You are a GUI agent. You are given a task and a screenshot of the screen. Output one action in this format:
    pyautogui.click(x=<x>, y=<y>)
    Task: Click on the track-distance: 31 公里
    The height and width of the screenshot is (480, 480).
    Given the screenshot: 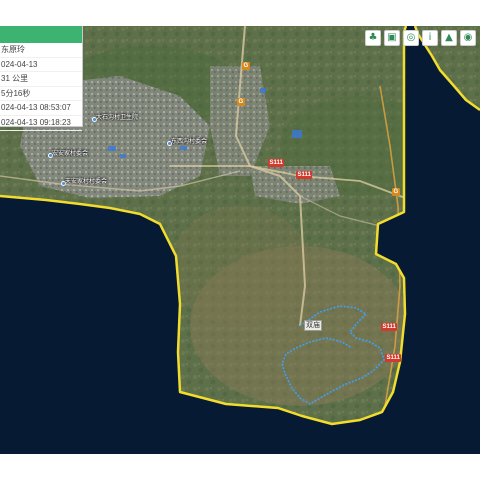 What is the action you would take?
    pyautogui.click(x=41, y=79)
    